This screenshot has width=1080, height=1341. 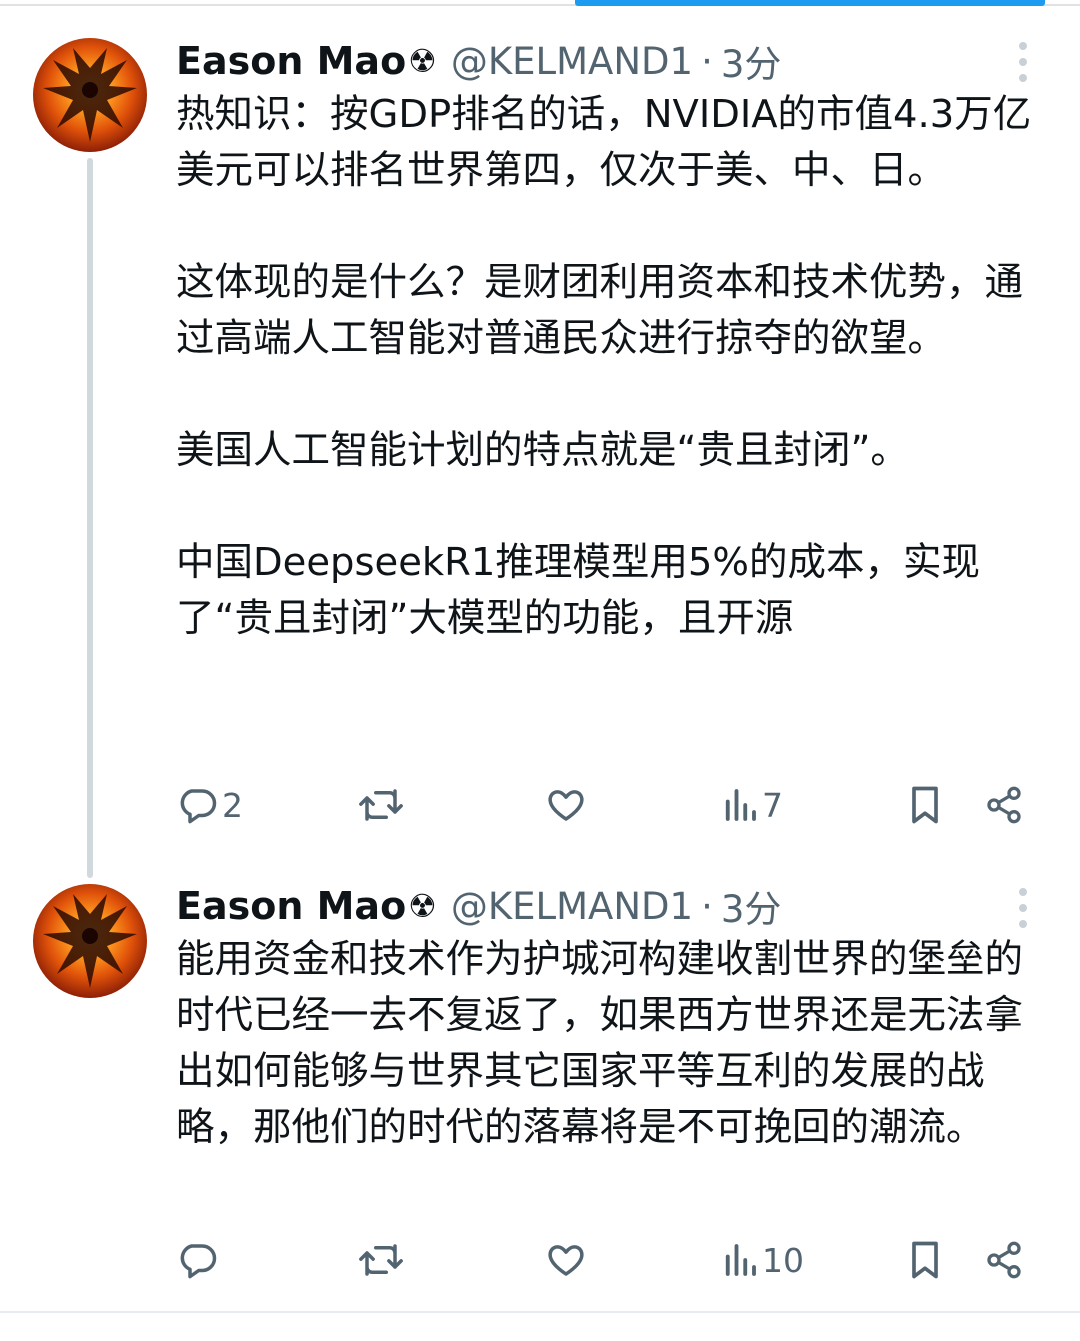 I want to click on view-count: 7, so click(x=772, y=805).